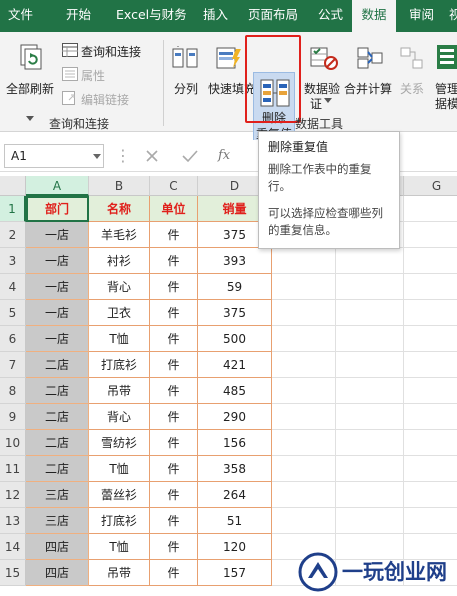  What do you see at coordinates (119, 313) in the screenshot?
I see `table-cell: 卫衣` at bounding box center [119, 313].